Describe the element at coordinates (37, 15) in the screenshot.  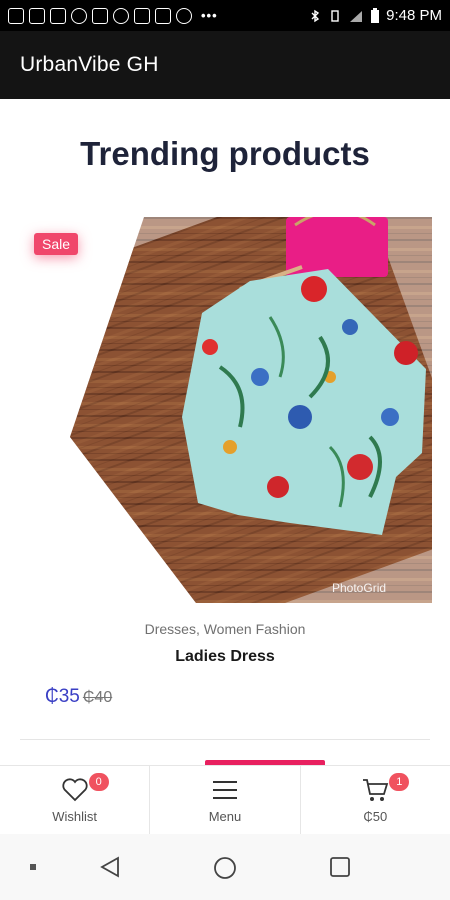
I see `gallery-icon` at that location.